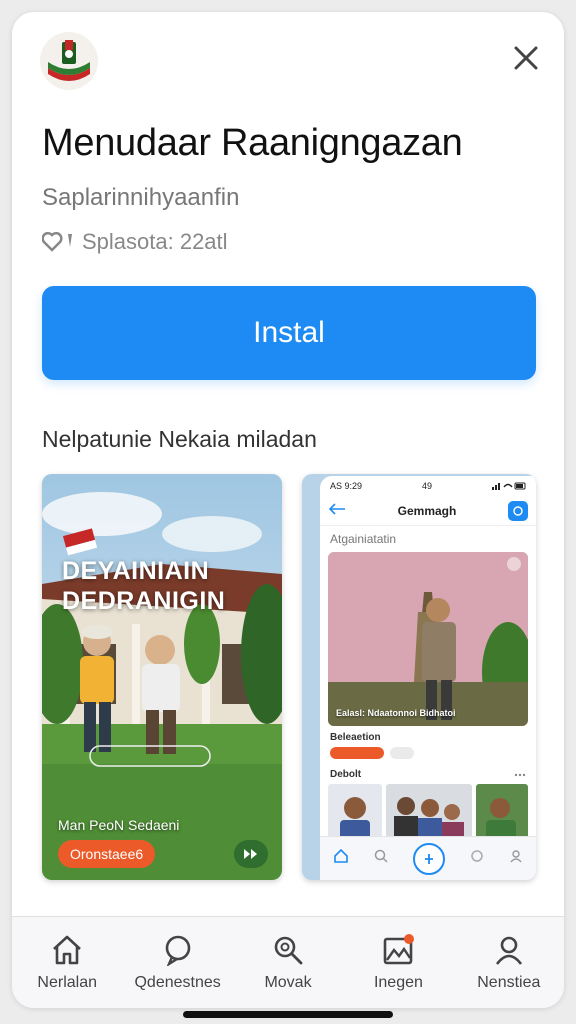  I want to click on phone-section-label: Beleaetion, so click(355, 737).